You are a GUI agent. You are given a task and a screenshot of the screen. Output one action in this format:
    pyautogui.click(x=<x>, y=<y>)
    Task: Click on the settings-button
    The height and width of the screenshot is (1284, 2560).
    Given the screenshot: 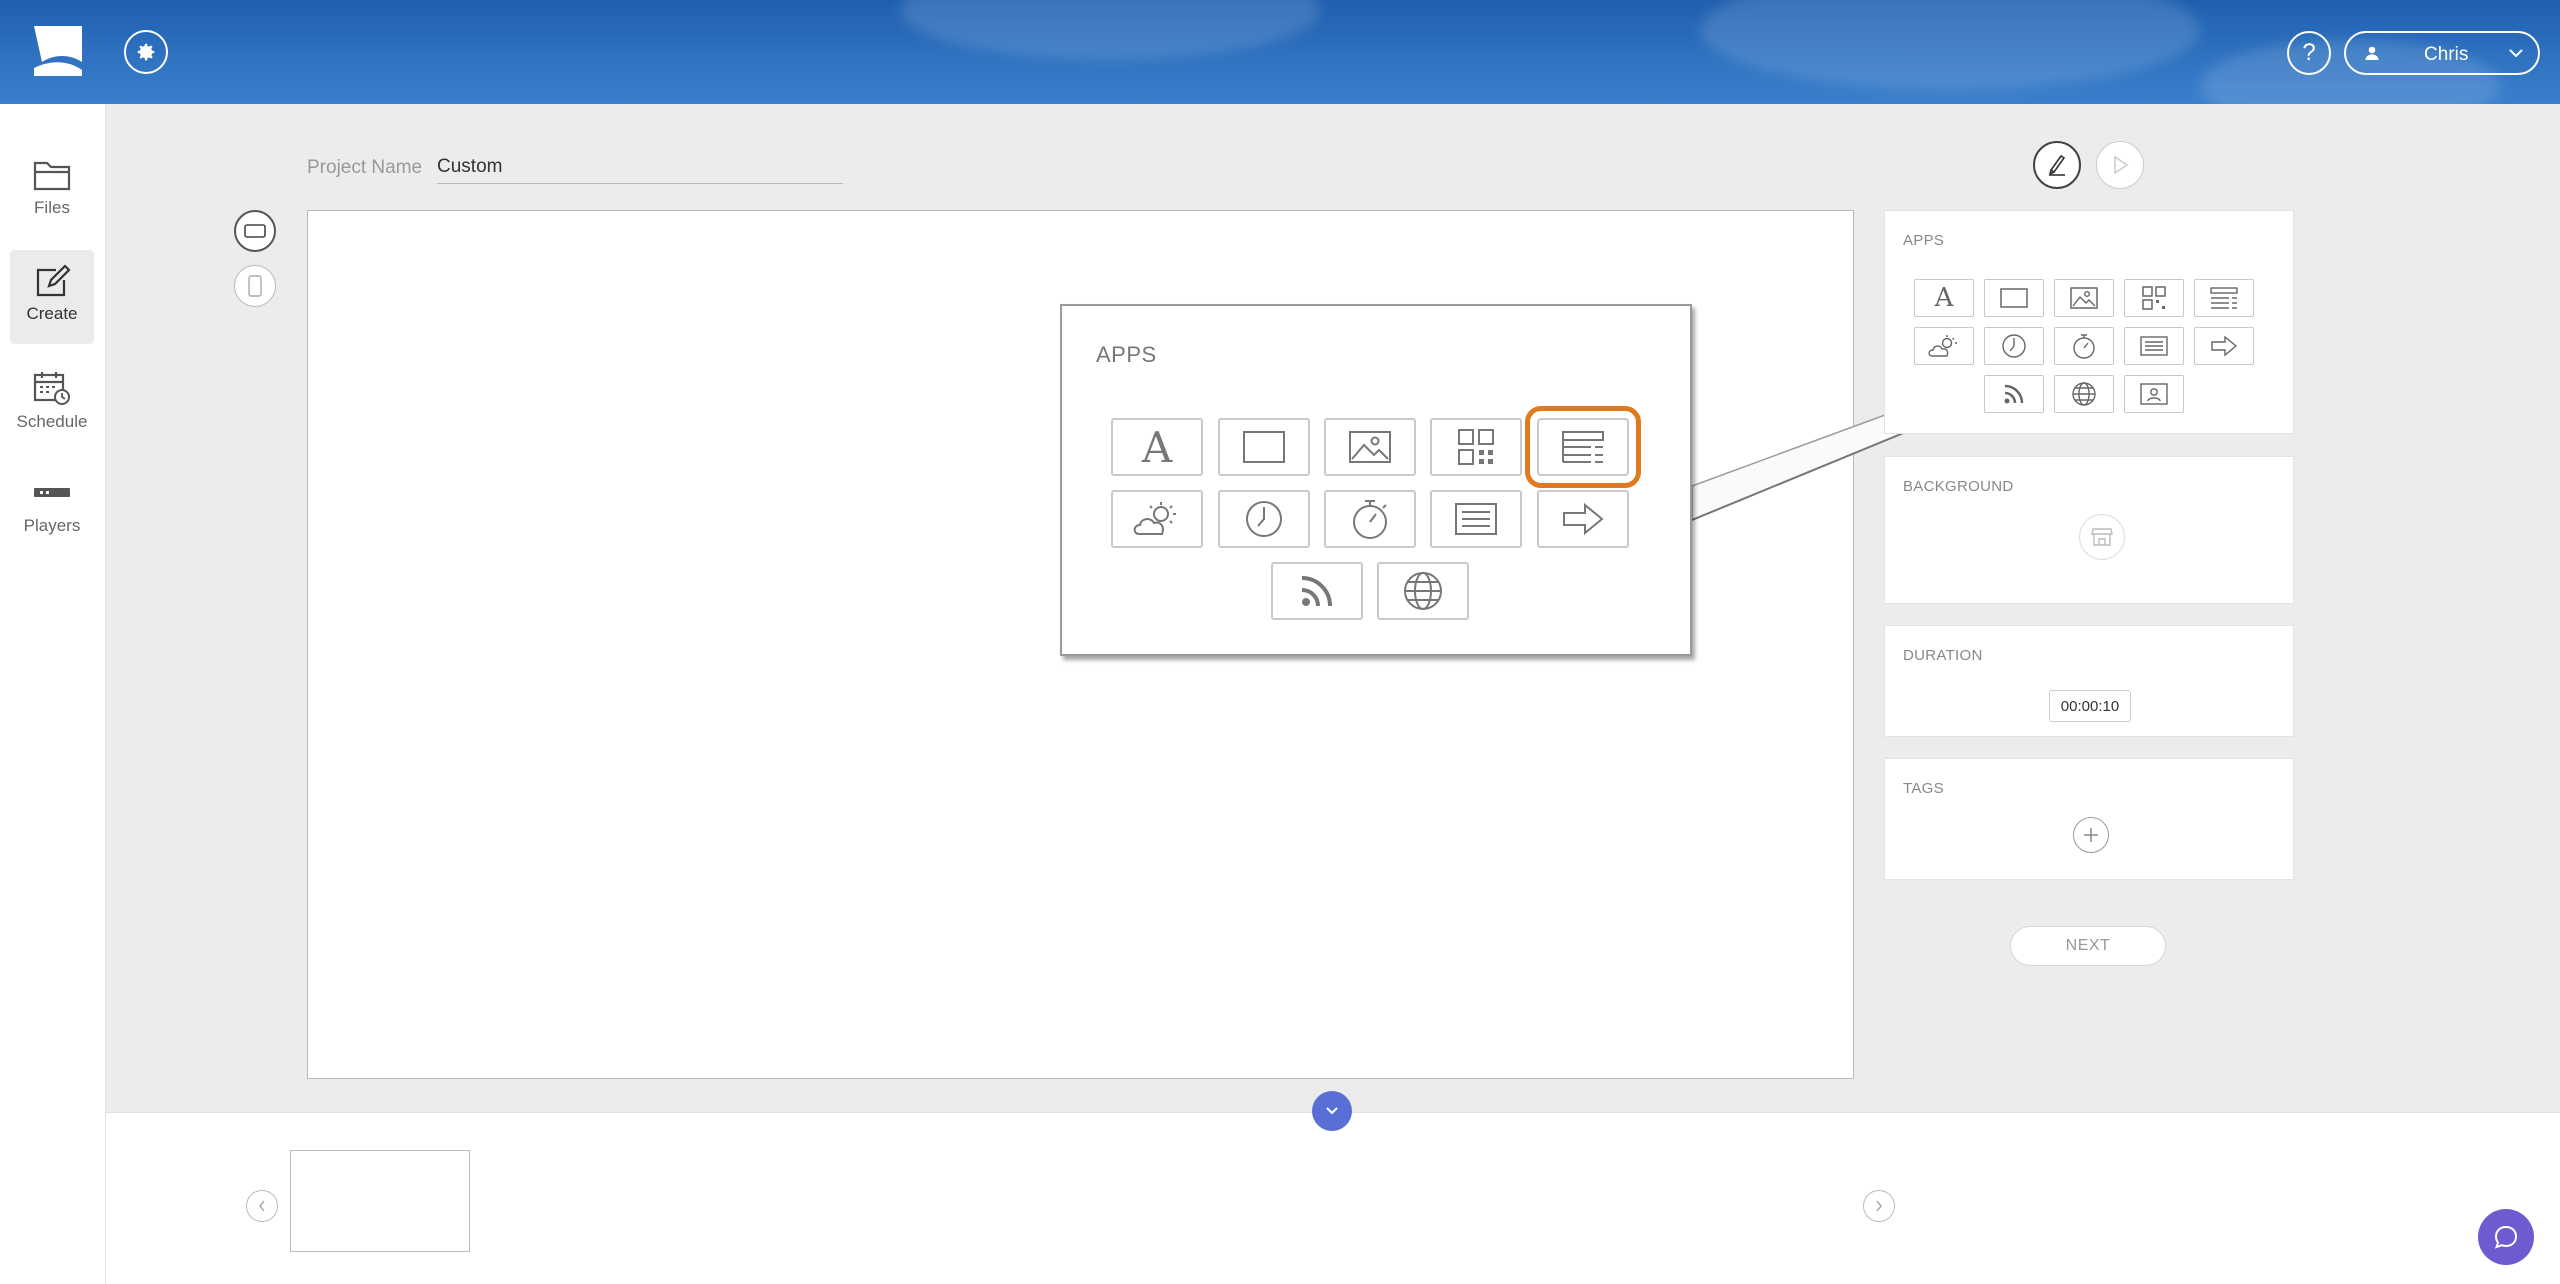 What is the action you would take?
    pyautogui.click(x=146, y=52)
    